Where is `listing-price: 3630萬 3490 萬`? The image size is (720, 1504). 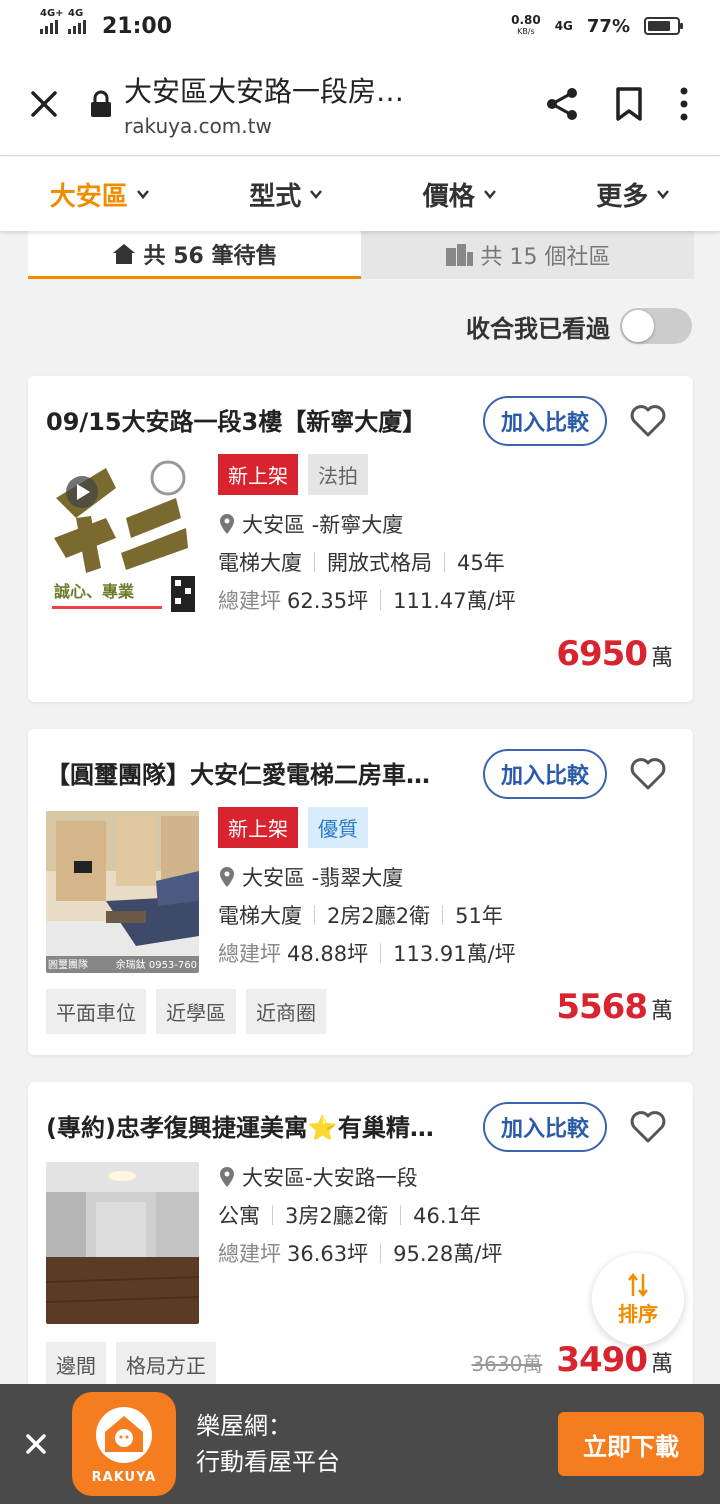
listing-price: 3630萬 3490 萬 is located at coordinates (572, 1360).